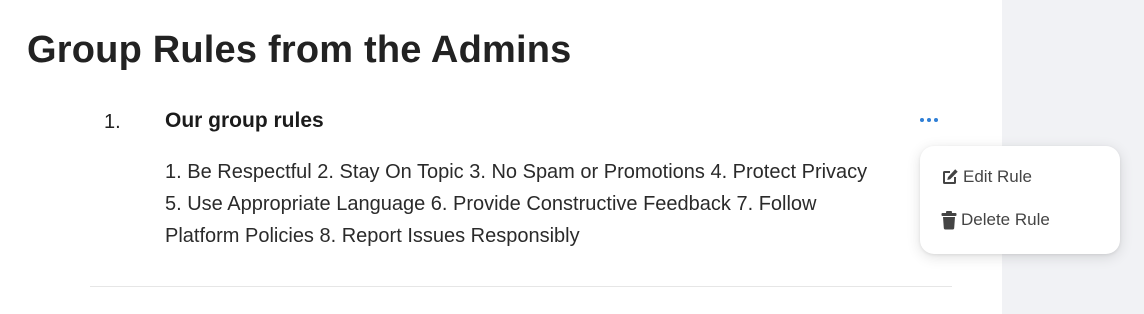 The width and height of the screenshot is (1144, 314). I want to click on rule-actions-menu: Edit Rule Delete Rule, so click(1020, 200).